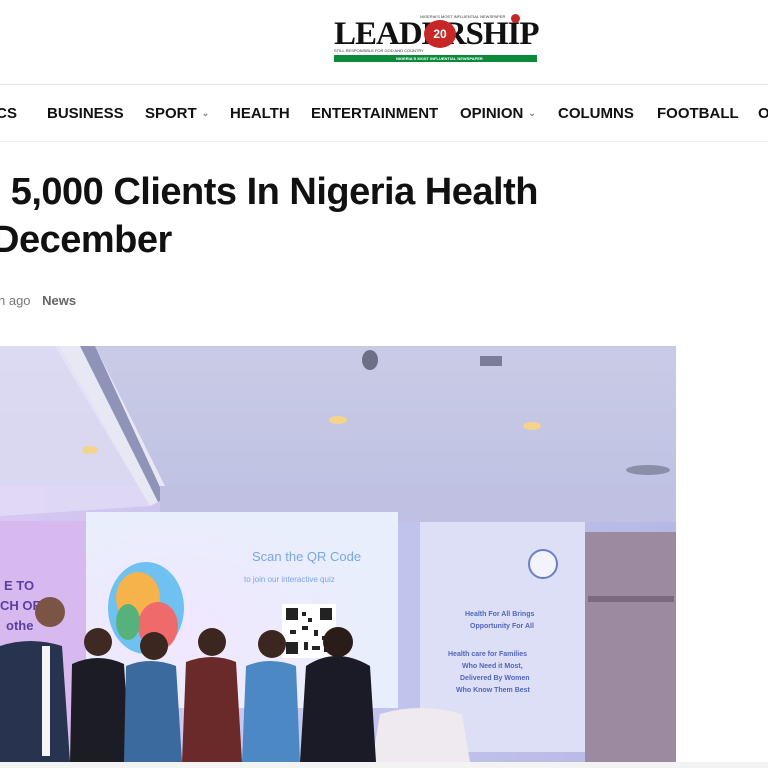 This screenshot has width=768, height=768. I want to click on banner-right-line-5: Delivered By Women, so click(495, 678).